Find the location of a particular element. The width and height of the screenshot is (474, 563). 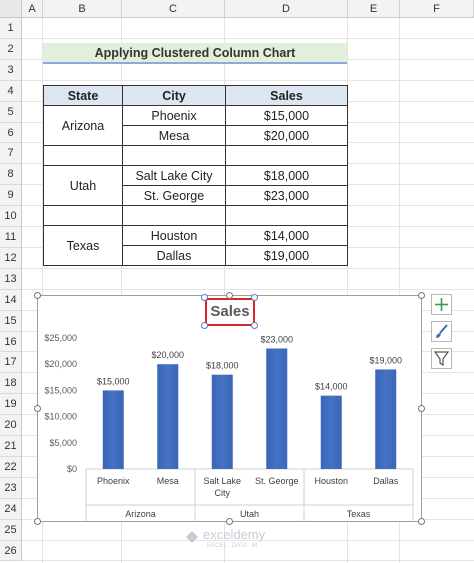

row-header-3: 3 is located at coordinates (11, 70).